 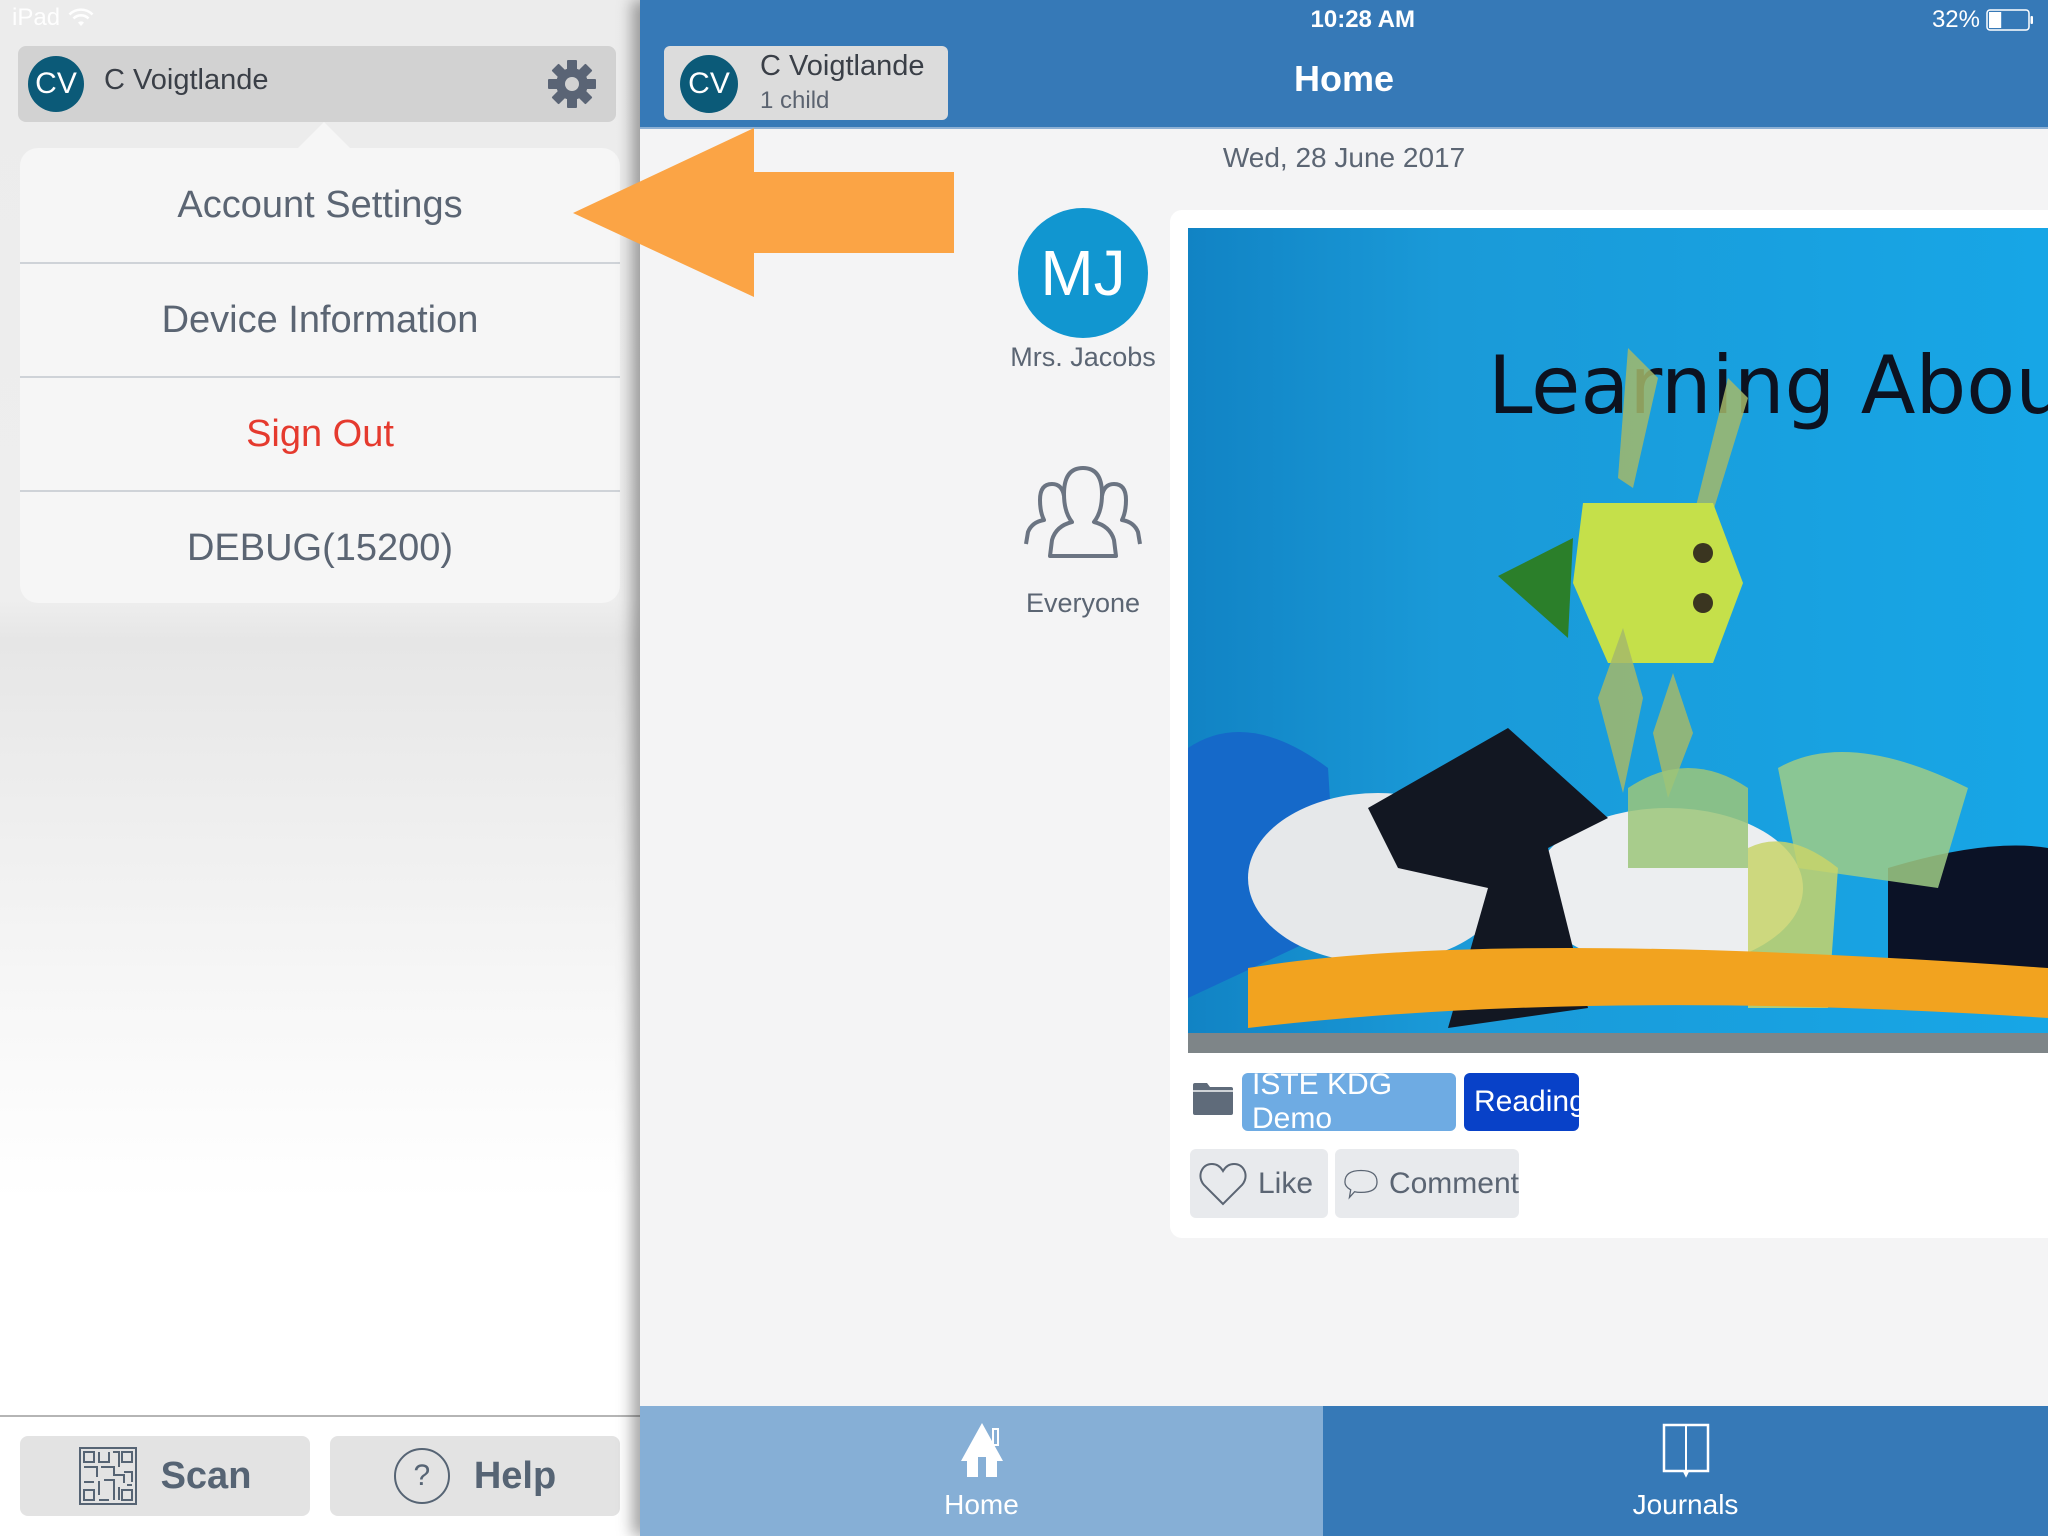 I want to click on popover-caret, so click(x=324, y=135).